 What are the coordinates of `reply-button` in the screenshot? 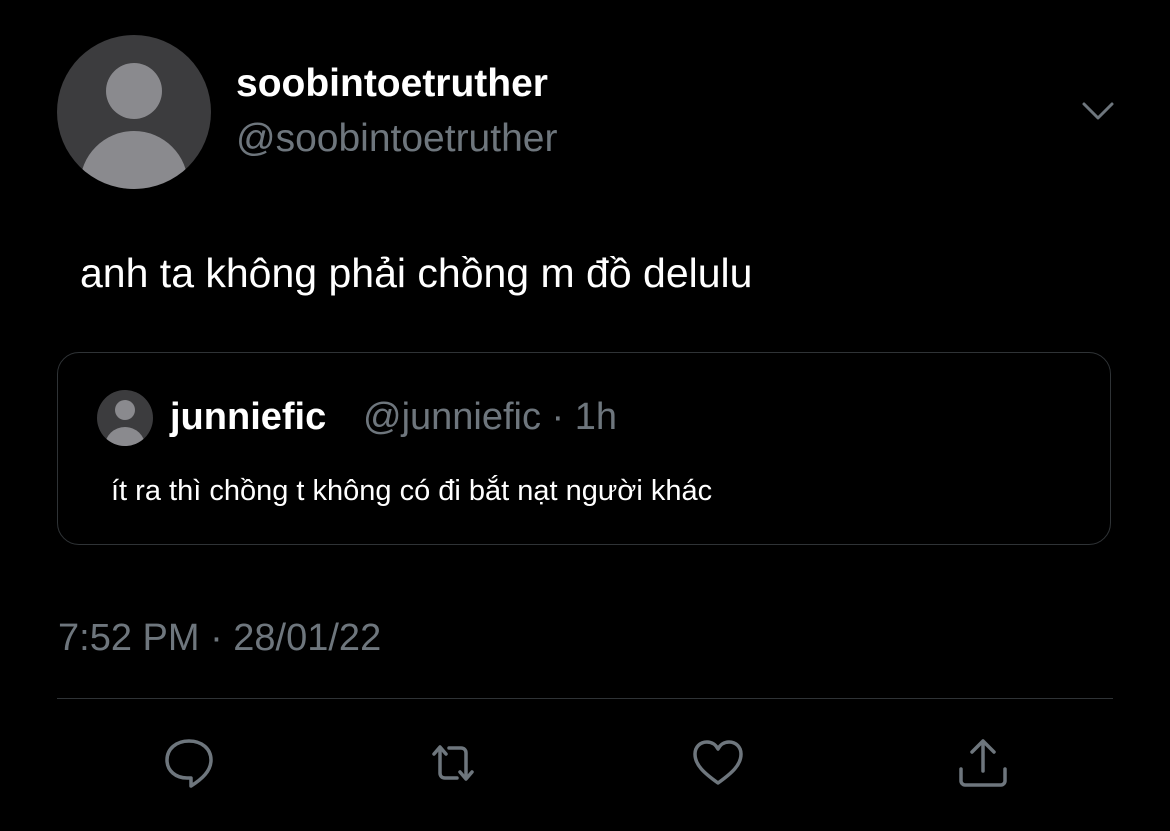 It's located at (189, 763).